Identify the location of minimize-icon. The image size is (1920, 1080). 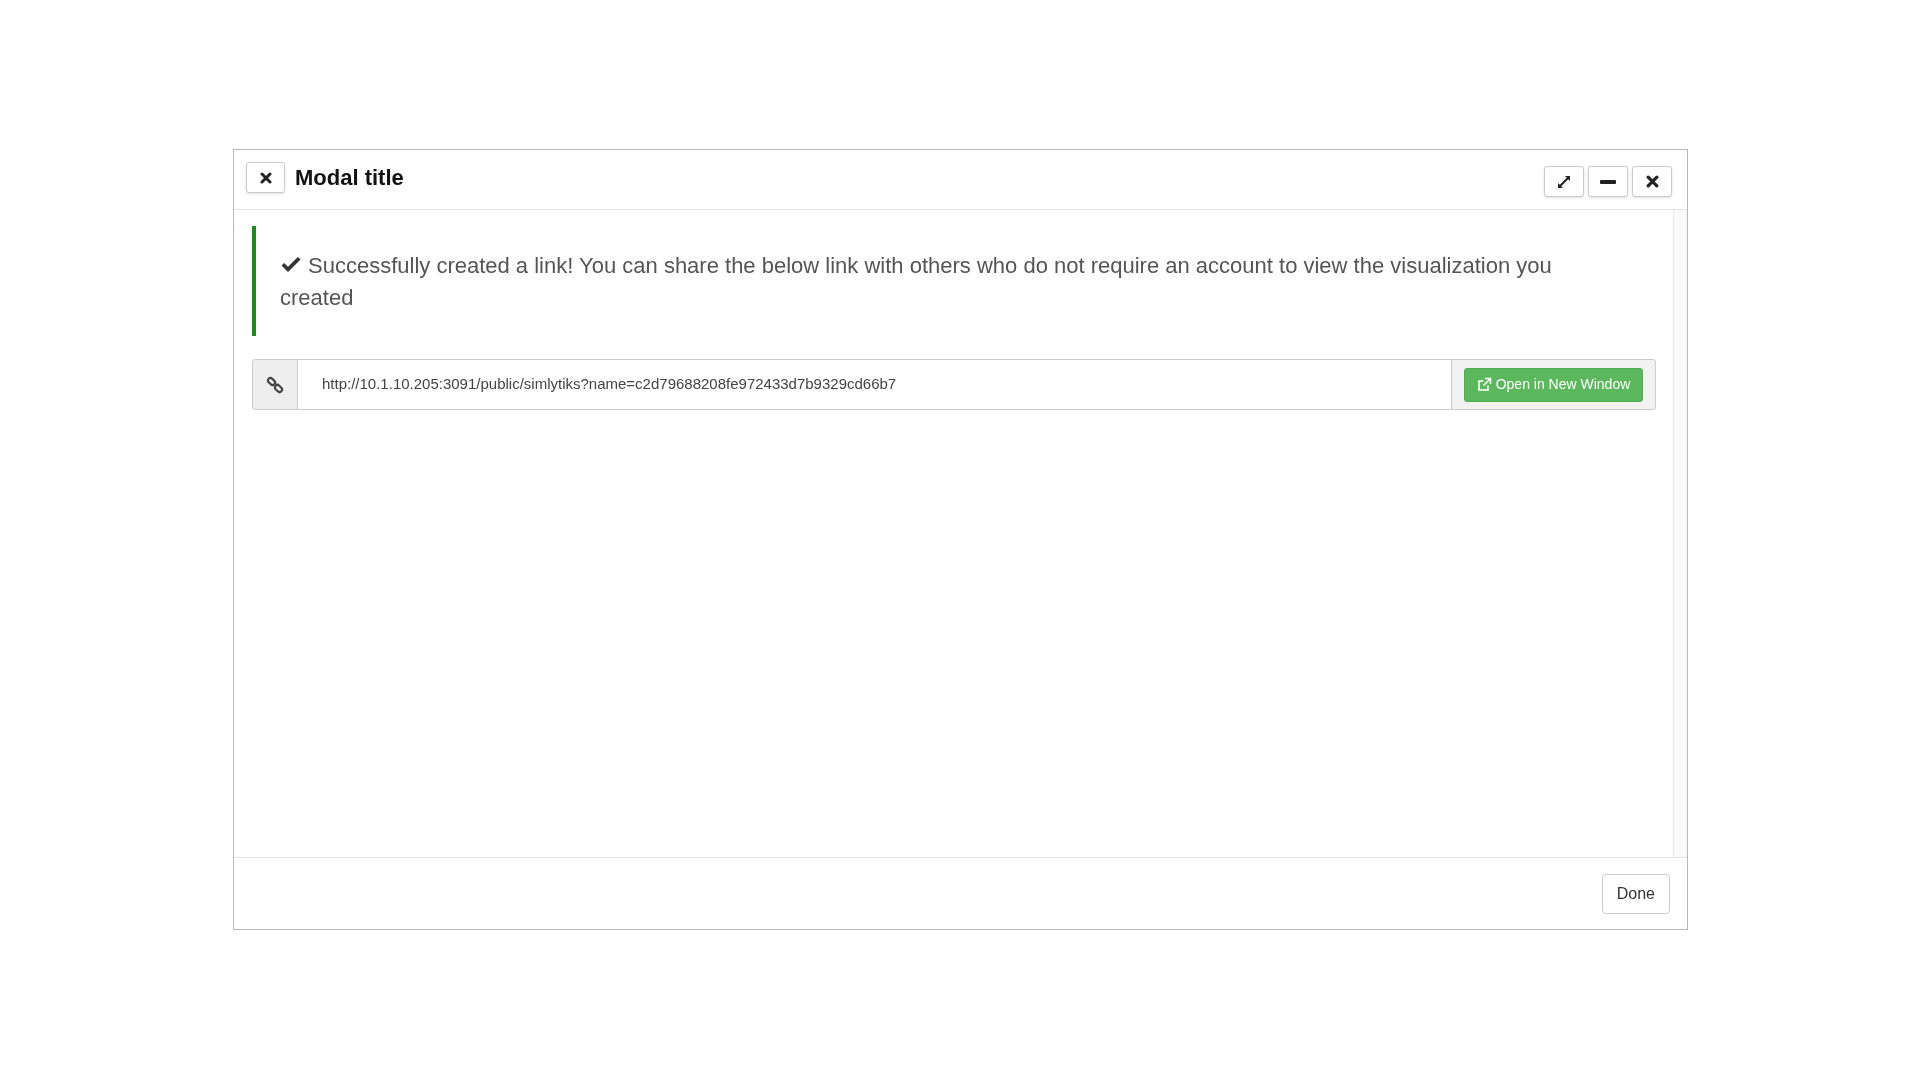
(1608, 181).